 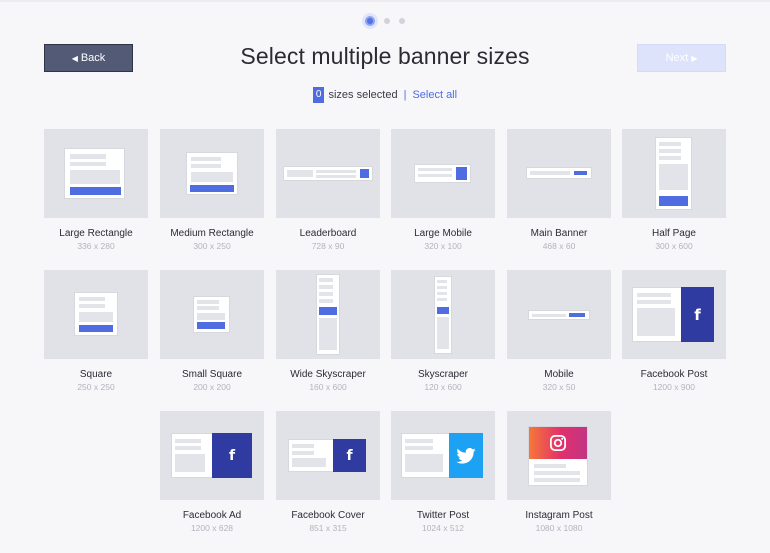 What do you see at coordinates (328, 233) in the screenshot?
I see `size-label: Leaderboard` at bounding box center [328, 233].